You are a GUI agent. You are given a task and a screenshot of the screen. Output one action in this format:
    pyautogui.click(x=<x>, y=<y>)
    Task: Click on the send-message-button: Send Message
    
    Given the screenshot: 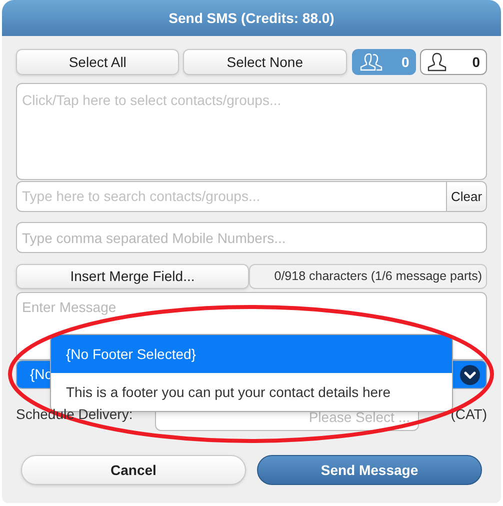 What is the action you would take?
    pyautogui.click(x=369, y=470)
    